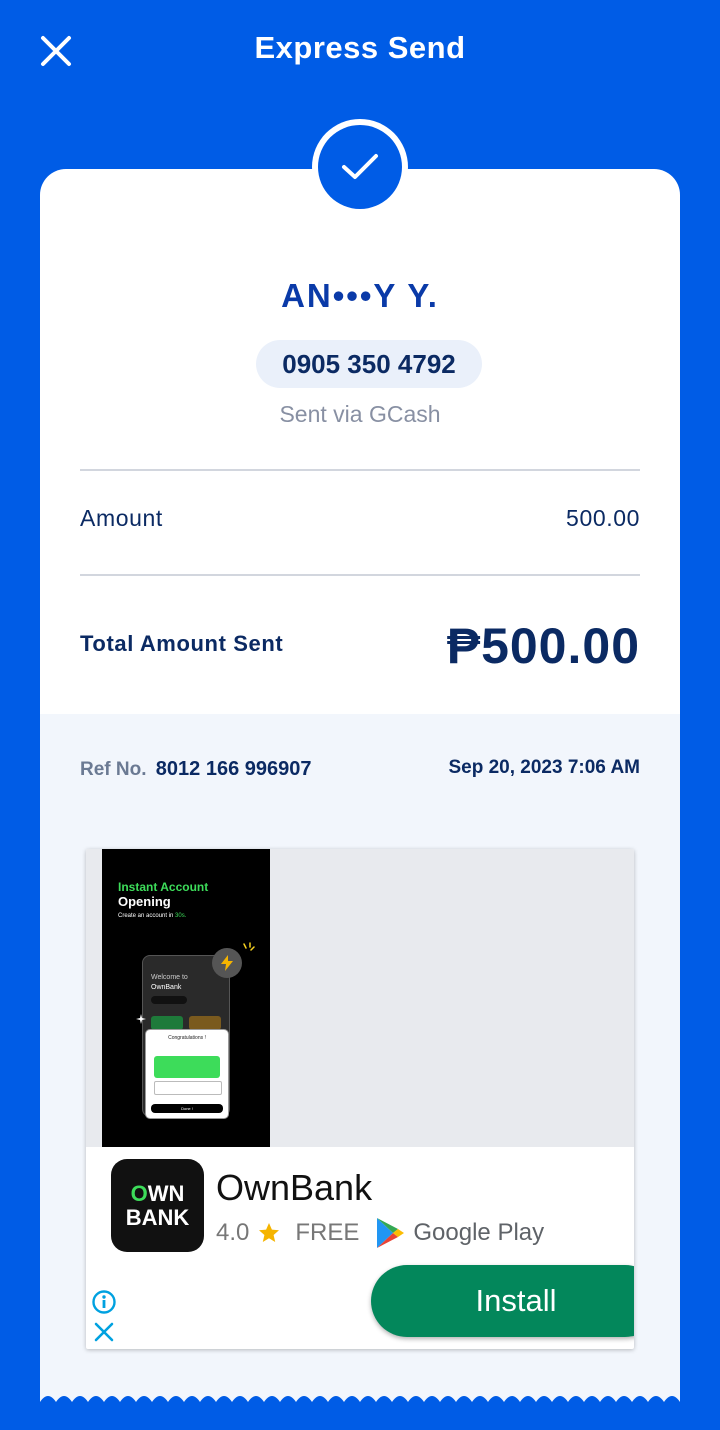  I want to click on success-badge, so click(360, 167).